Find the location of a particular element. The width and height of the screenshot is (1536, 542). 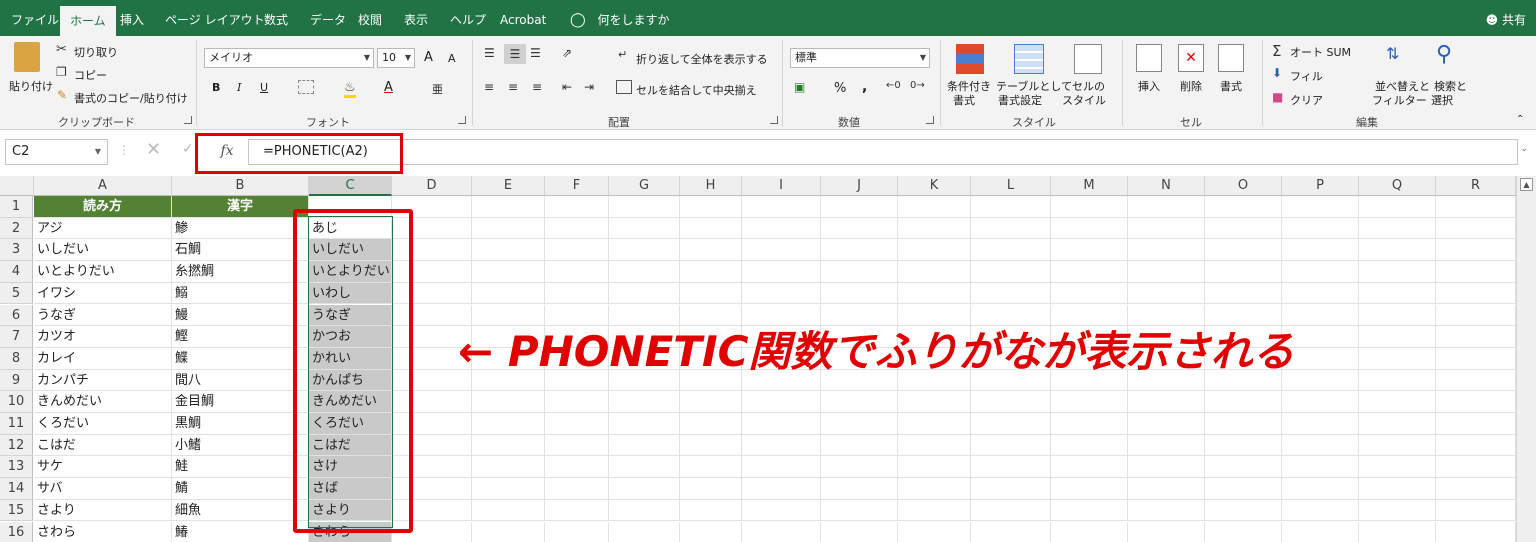

table-cell: 鰯 is located at coordinates (240, 293).